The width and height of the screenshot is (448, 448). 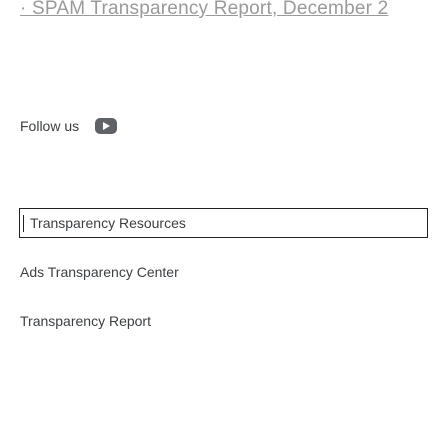 I want to click on section-header-label: Transparency Resources, so click(x=108, y=223).